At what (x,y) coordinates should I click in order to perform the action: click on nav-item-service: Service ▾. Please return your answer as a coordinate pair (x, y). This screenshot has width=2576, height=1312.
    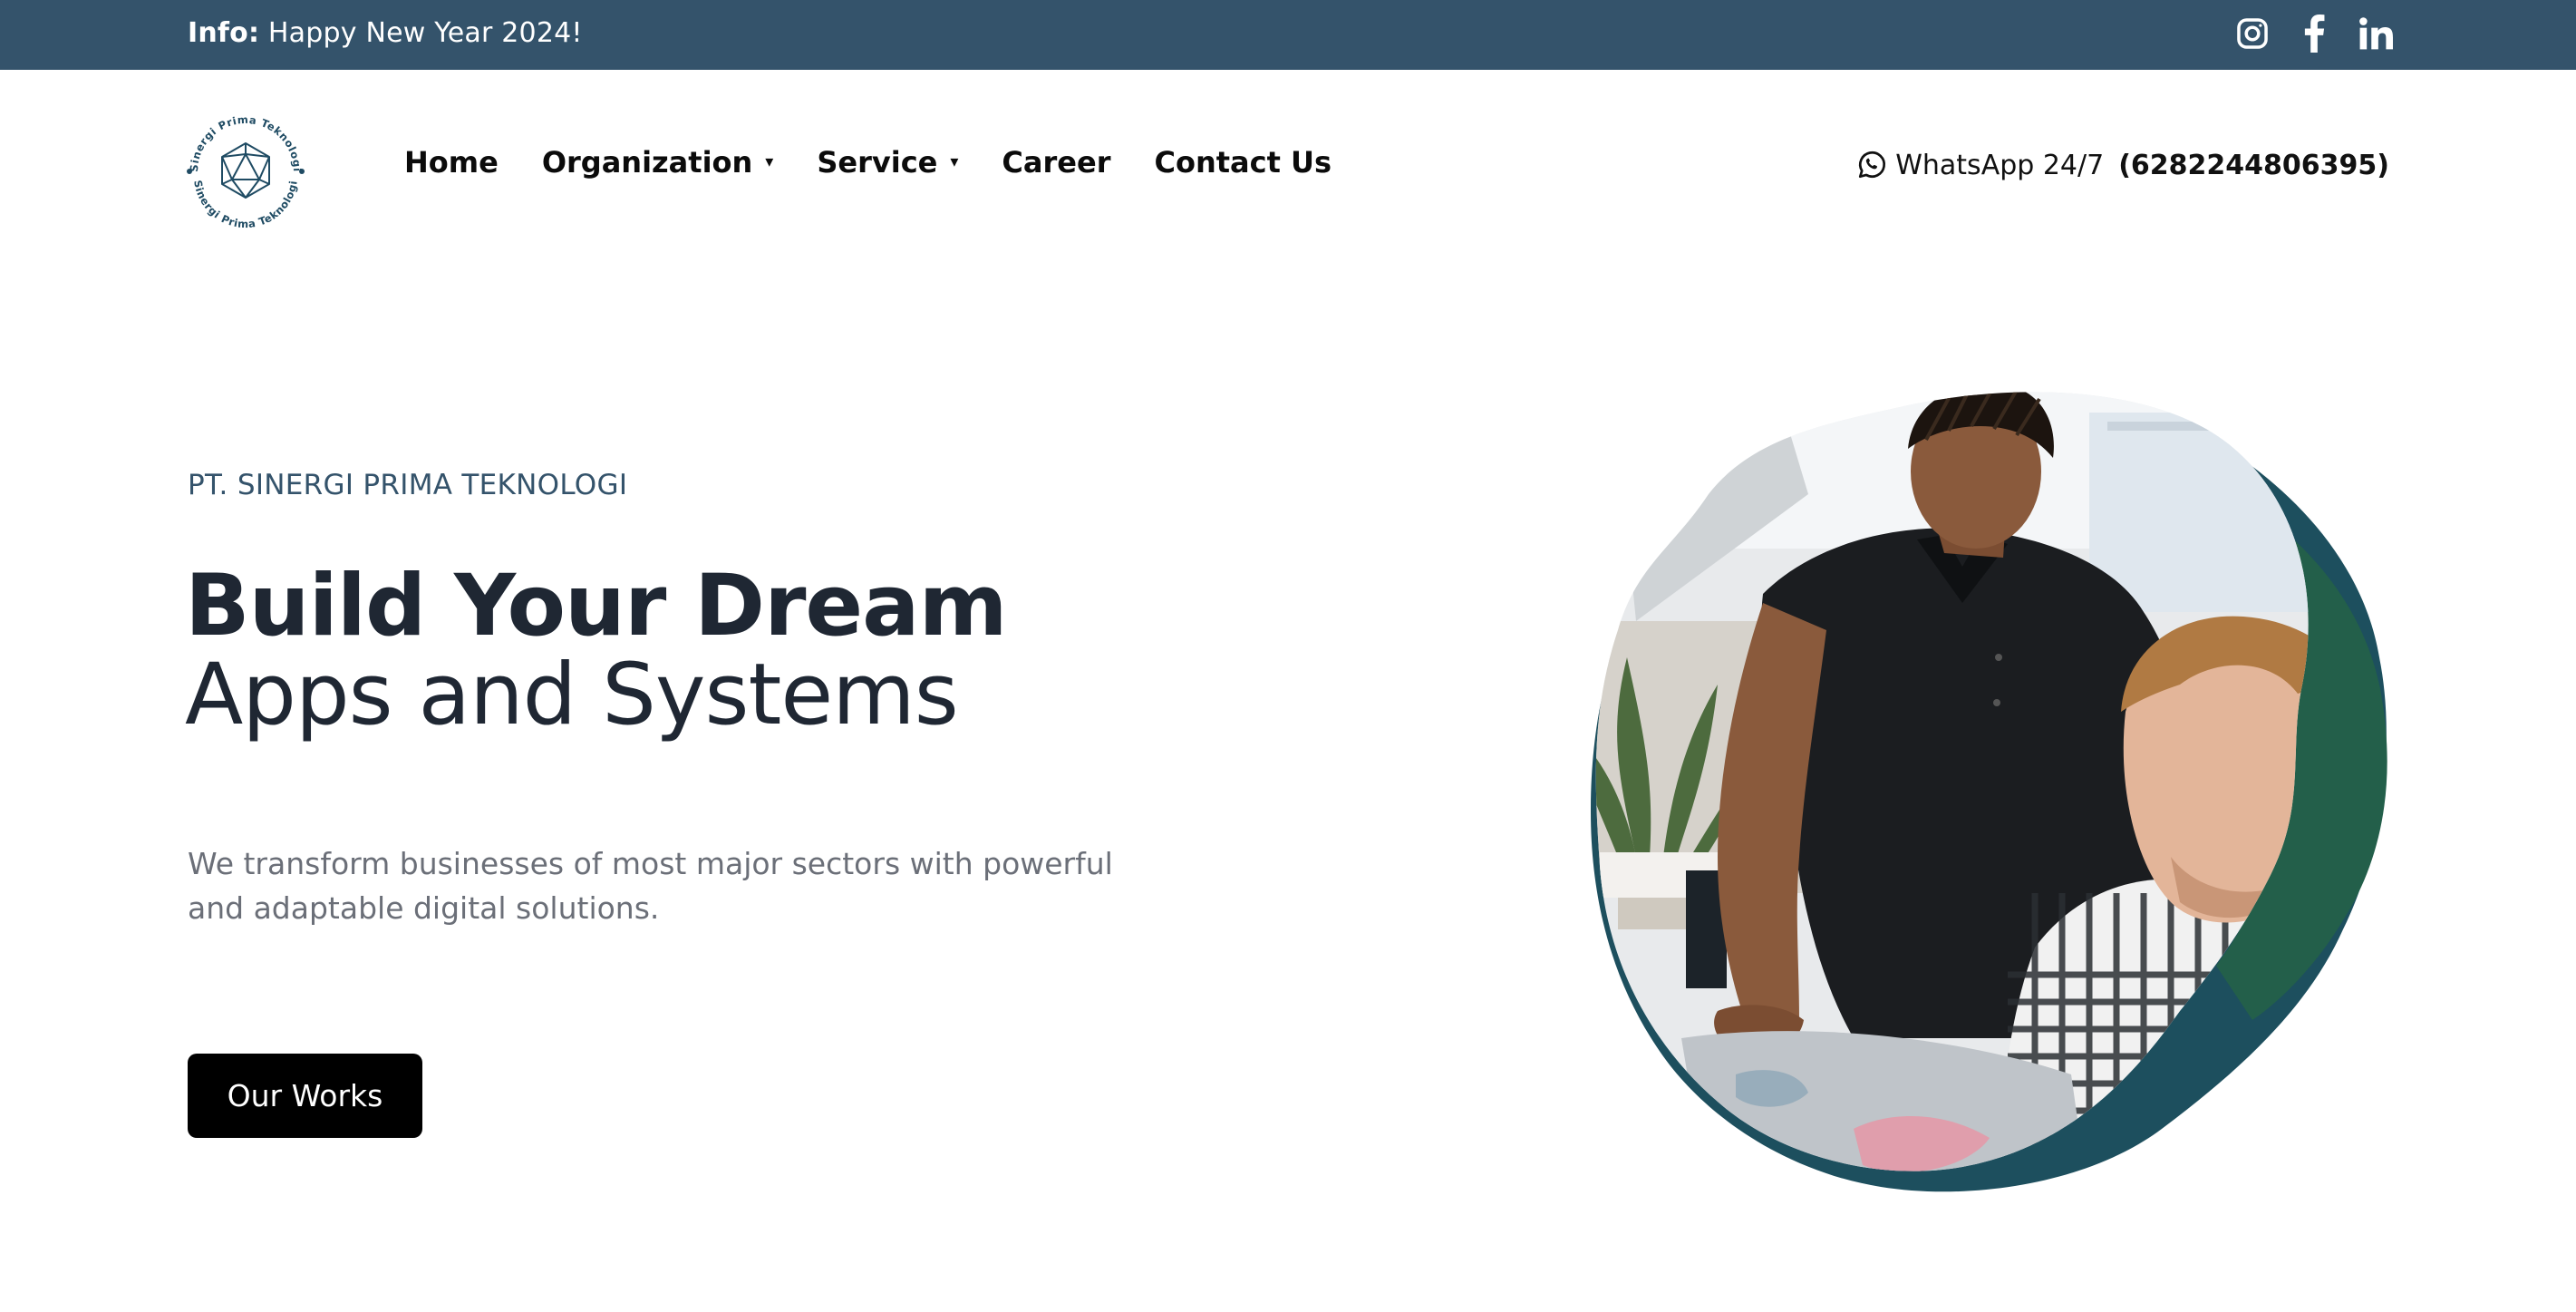
    Looking at the image, I should click on (887, 162).